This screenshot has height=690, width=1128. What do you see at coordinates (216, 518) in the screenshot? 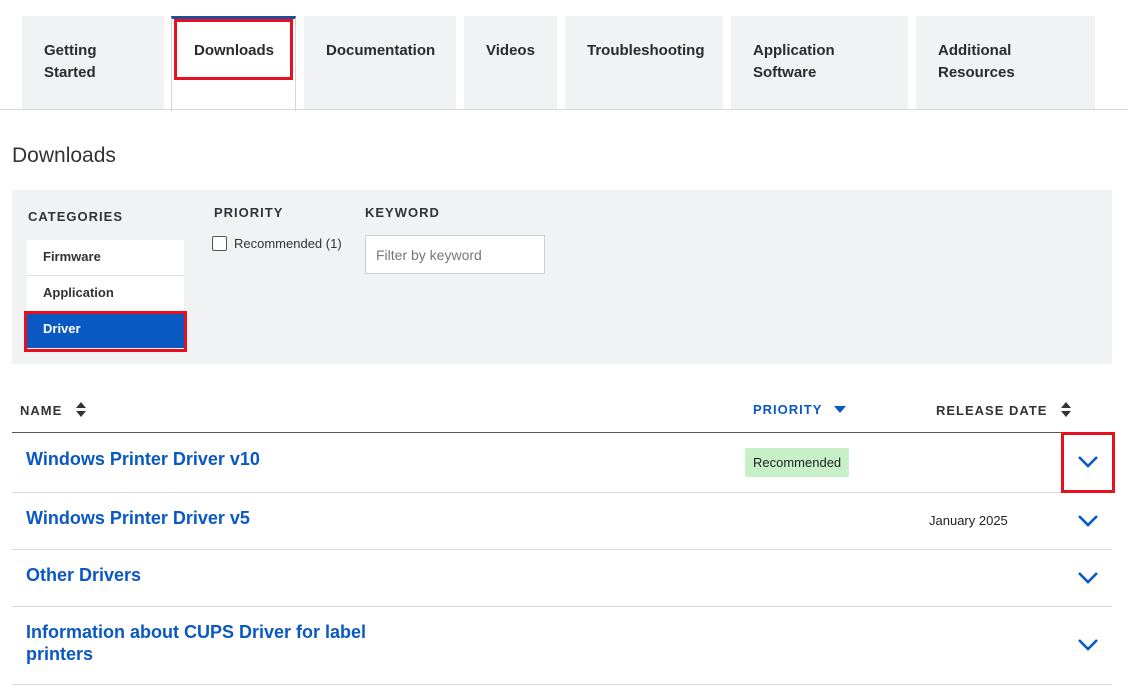
I see `driver-name-link: Windows Printer Driver v5` at bounding box center [216, 518].